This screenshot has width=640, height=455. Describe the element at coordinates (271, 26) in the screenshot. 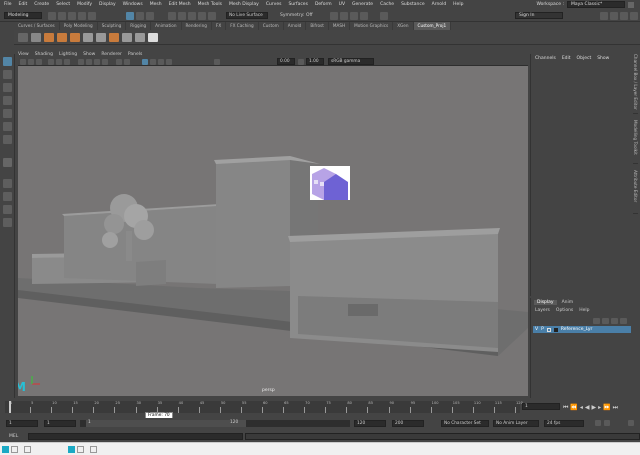

I see `shelf-tab-custom: Custom` at that location.